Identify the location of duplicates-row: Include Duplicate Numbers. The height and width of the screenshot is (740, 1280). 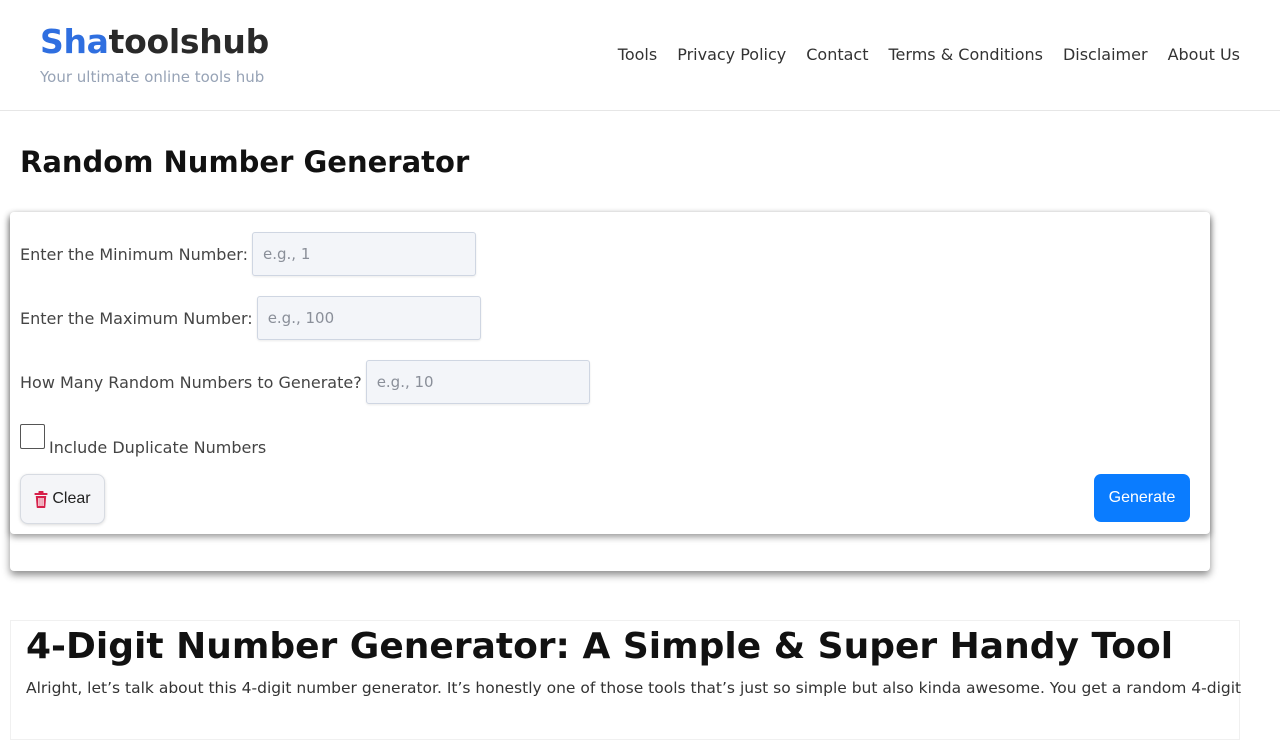
(143, 440).